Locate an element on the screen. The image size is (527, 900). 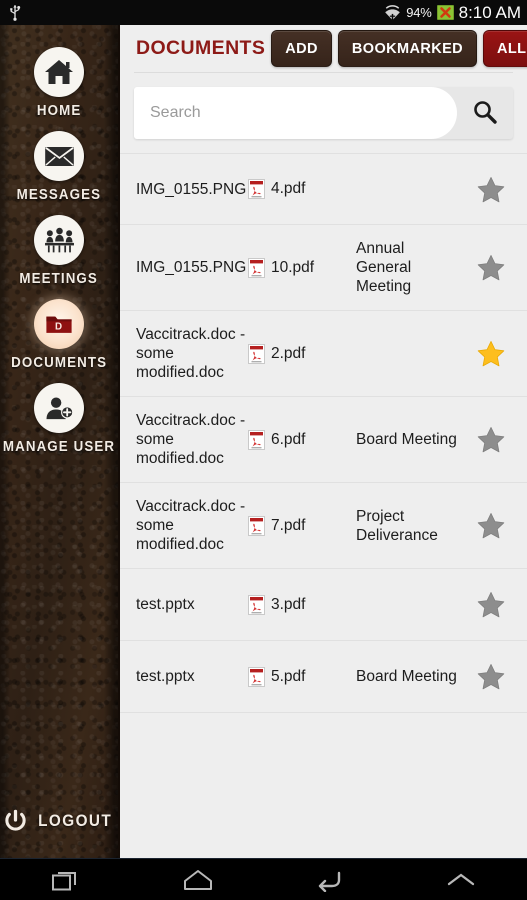
sidebar-item-documents: D DOCUMENTS is located at coordinates (59, 335).